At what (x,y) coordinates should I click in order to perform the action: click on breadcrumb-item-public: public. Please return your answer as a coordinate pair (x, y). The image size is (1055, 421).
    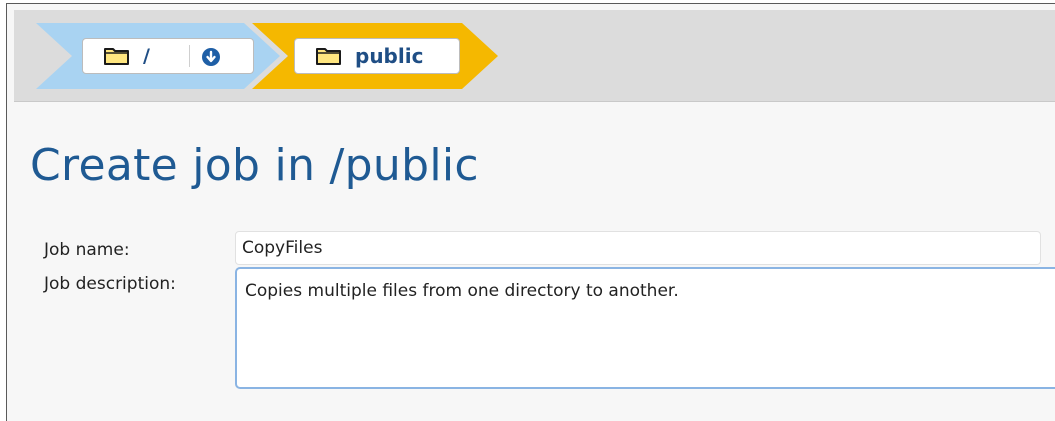
    Looking at the image, I should click on (377, 56).